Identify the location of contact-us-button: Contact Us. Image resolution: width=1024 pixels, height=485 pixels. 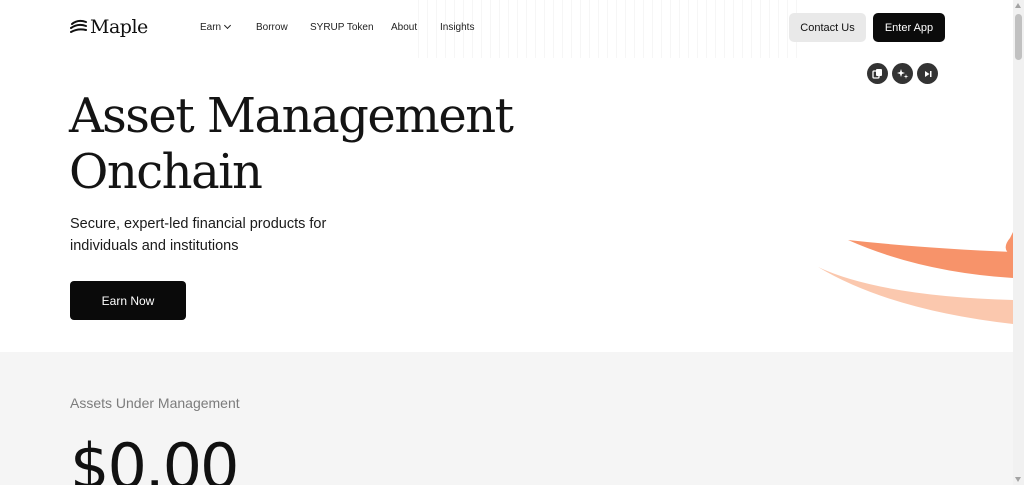
(827, 27).